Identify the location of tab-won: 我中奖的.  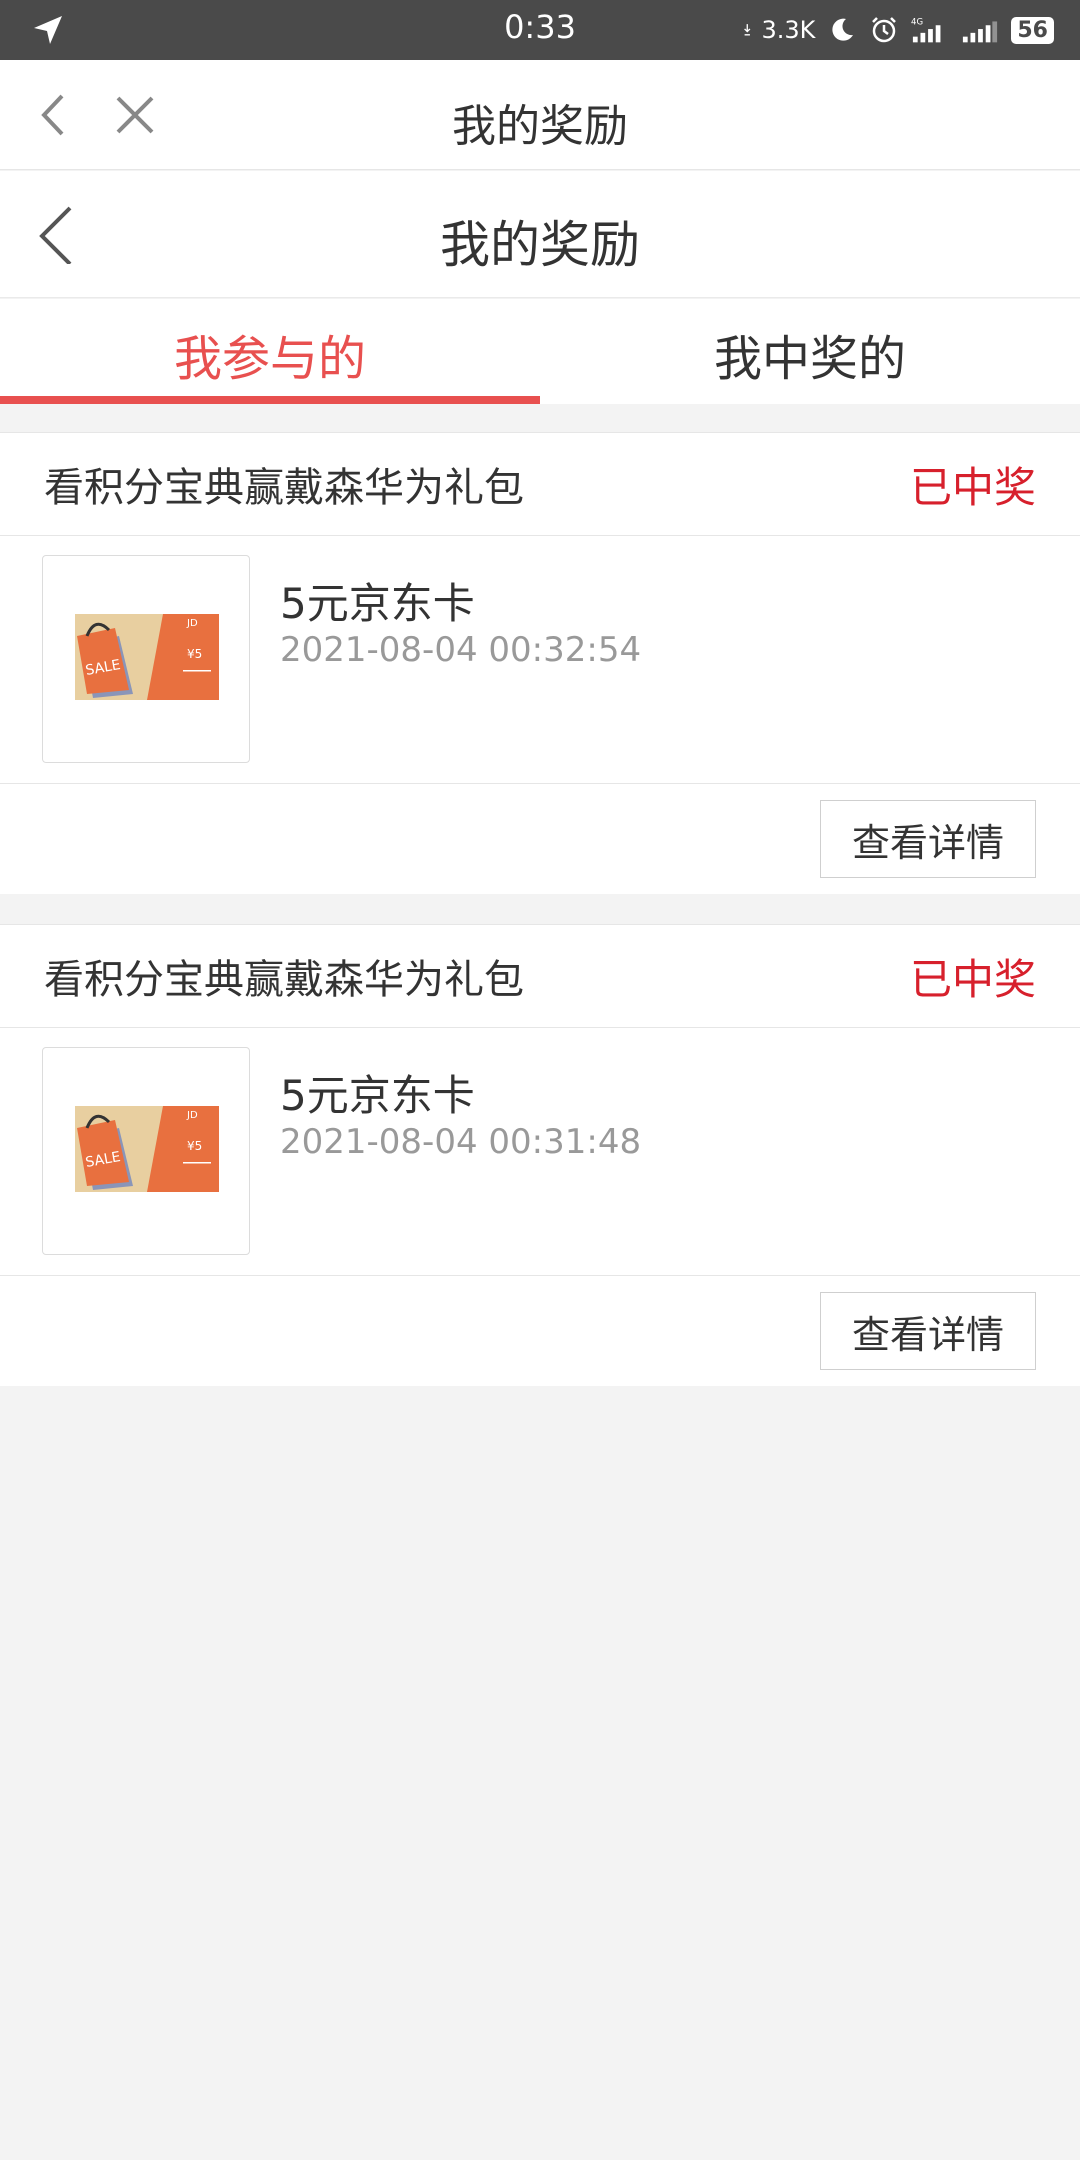
(810, 351).